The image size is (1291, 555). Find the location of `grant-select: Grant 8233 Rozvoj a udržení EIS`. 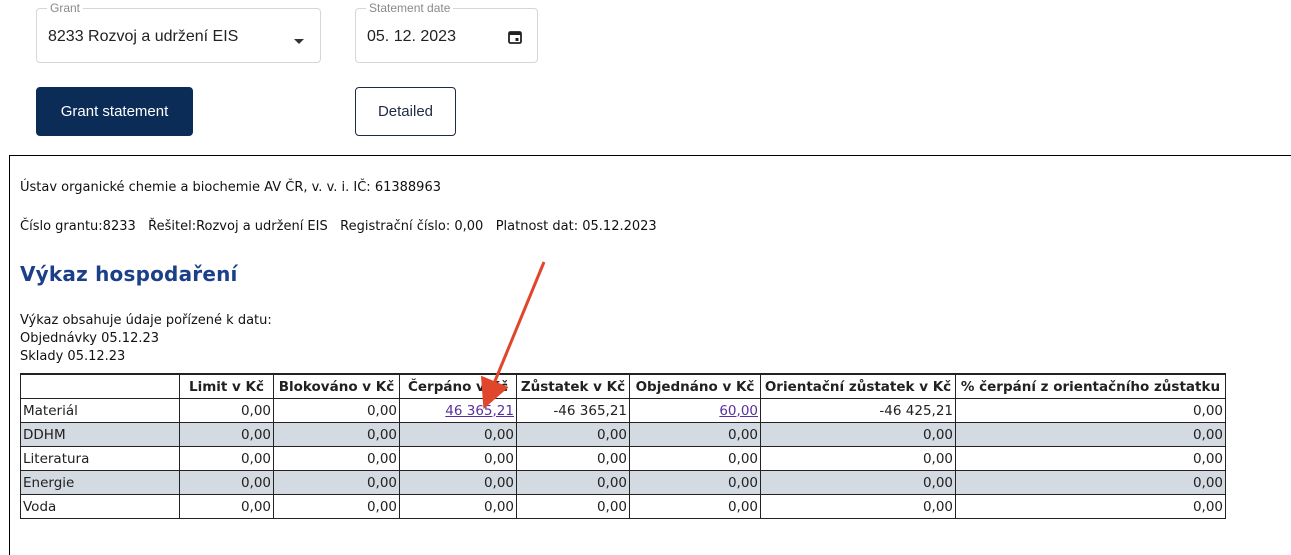

grant-select: Grant 8233 Rozvoj a udržení EIS is located at coordinates (178, 32).